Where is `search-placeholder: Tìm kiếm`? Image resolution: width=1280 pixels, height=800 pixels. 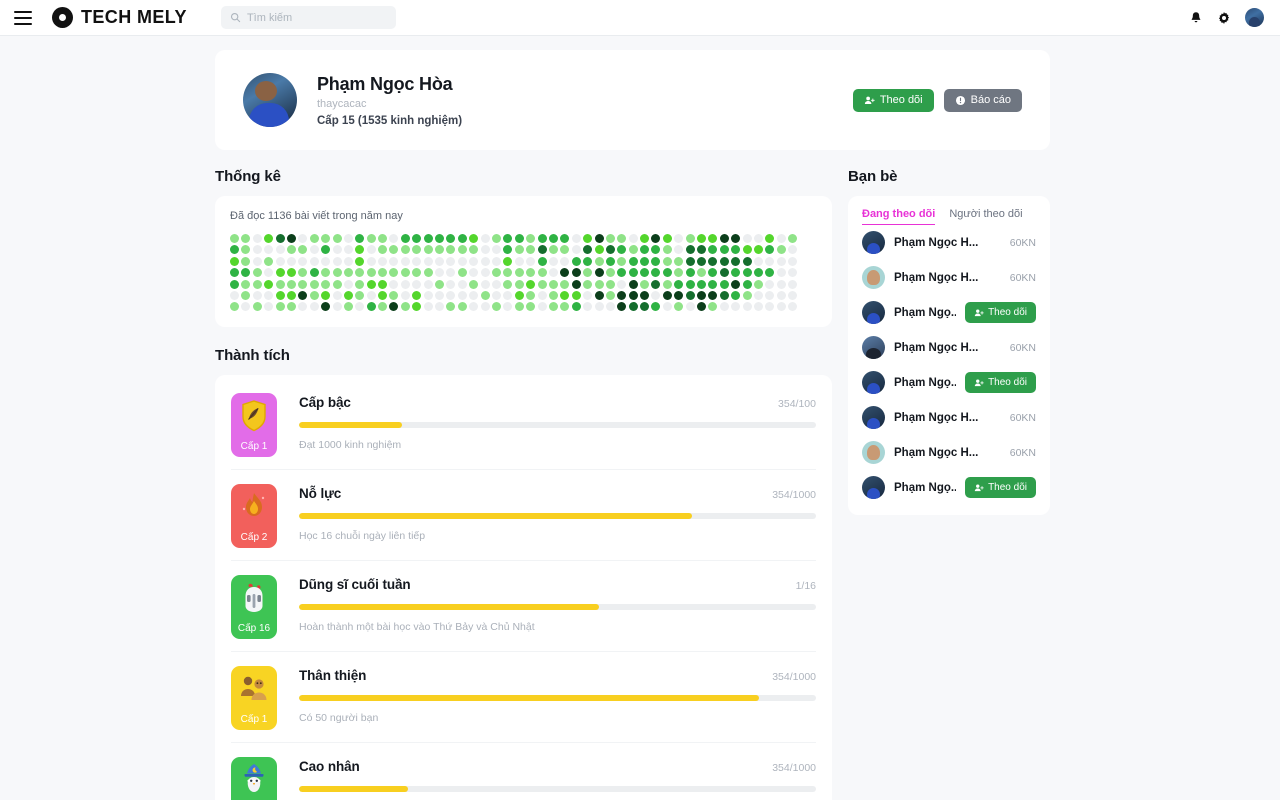
search-placeholder: Tìm kiếm is located at coordinates (269, 17).